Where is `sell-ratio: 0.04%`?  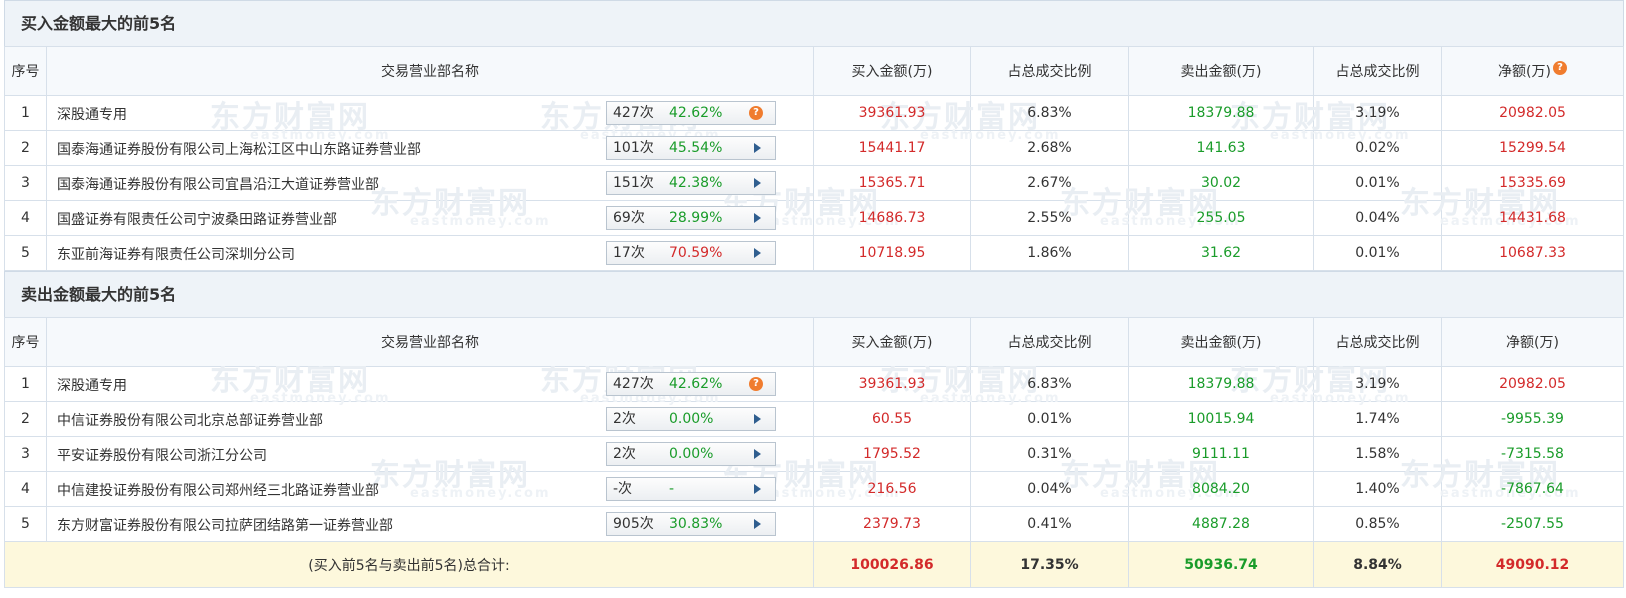
sell-ratio: 0.04% is located at coordinates (1377, 218).